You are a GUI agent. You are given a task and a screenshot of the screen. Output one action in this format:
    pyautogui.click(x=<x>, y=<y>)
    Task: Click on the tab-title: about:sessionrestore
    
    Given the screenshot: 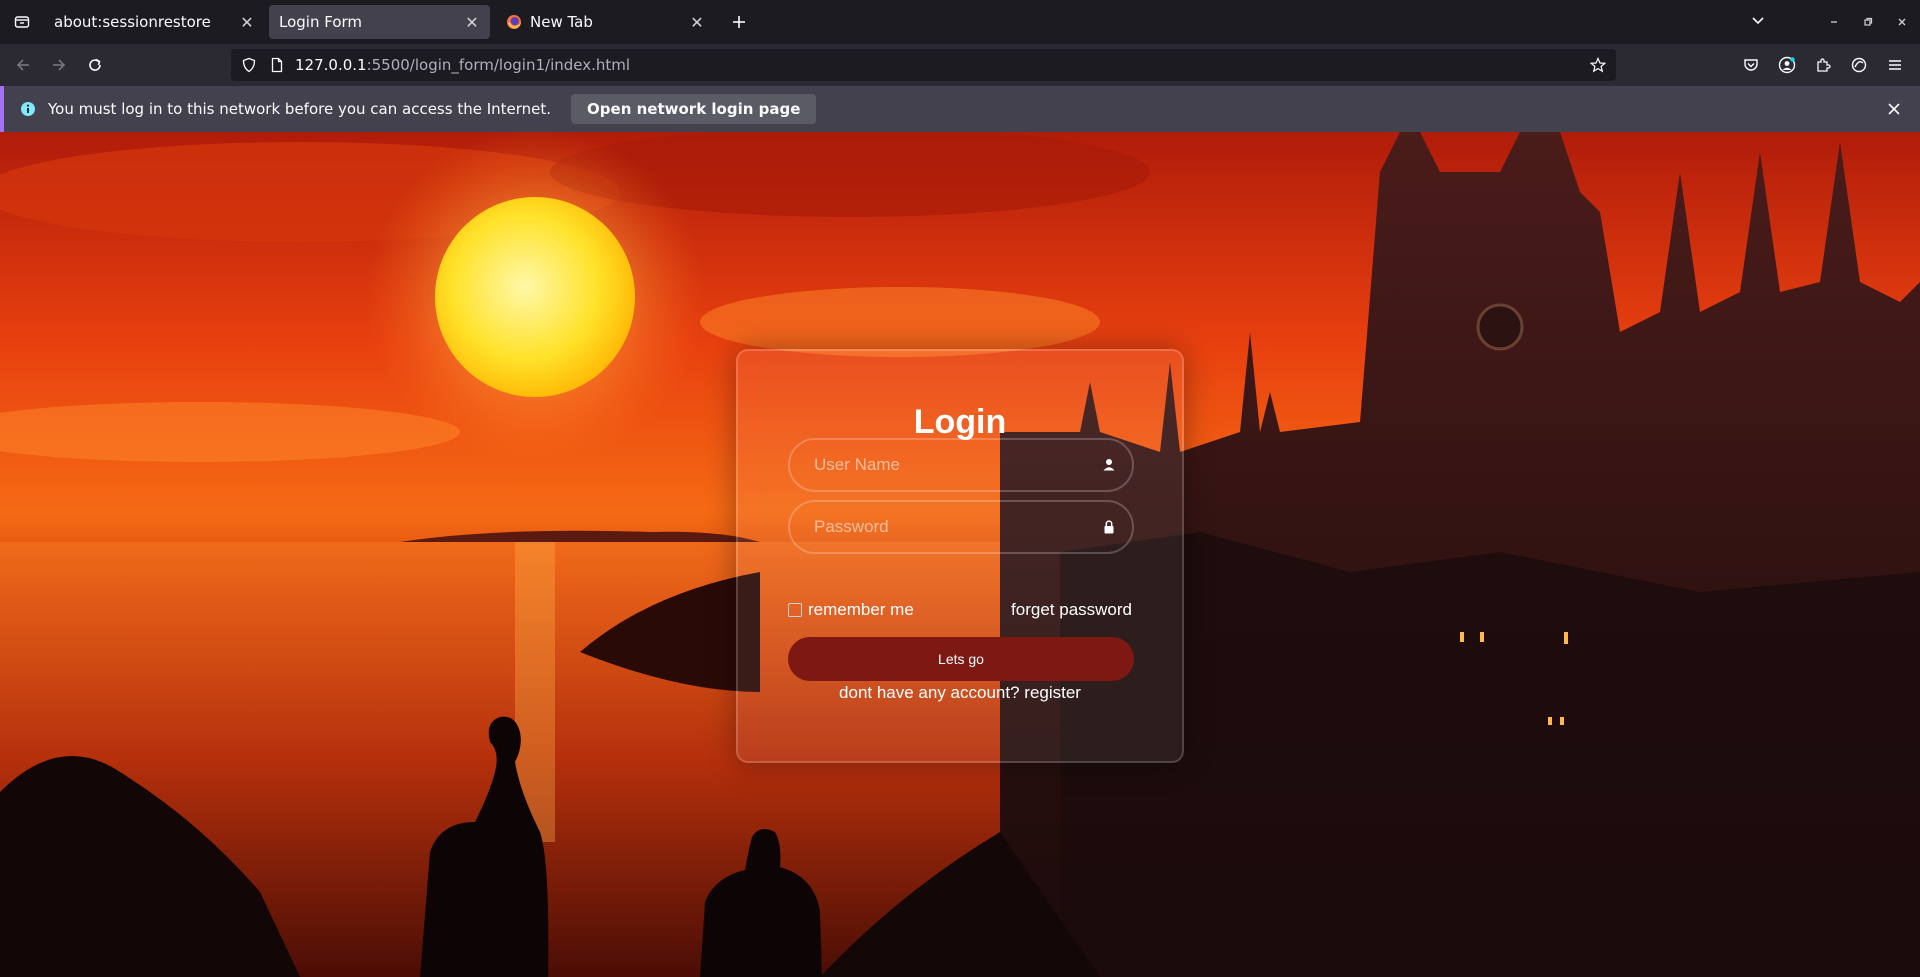 What is the action you would take?
    pyautogui.click(x=132, y=22)
    